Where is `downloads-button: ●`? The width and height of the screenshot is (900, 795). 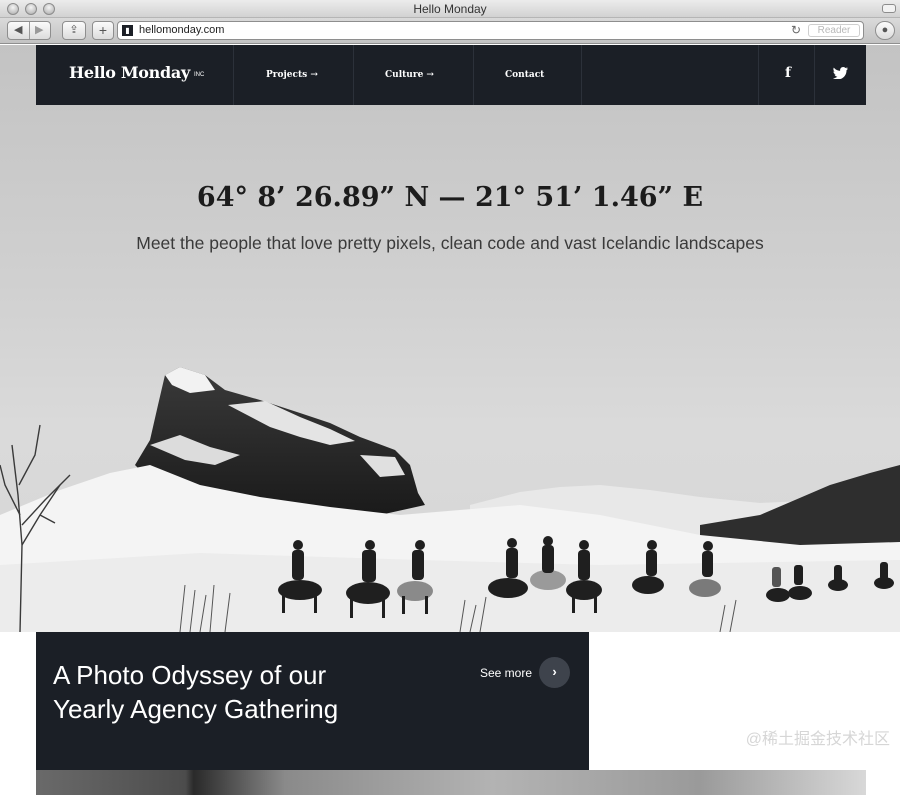 downloads-button: ● is located at coordinates (885, 30).